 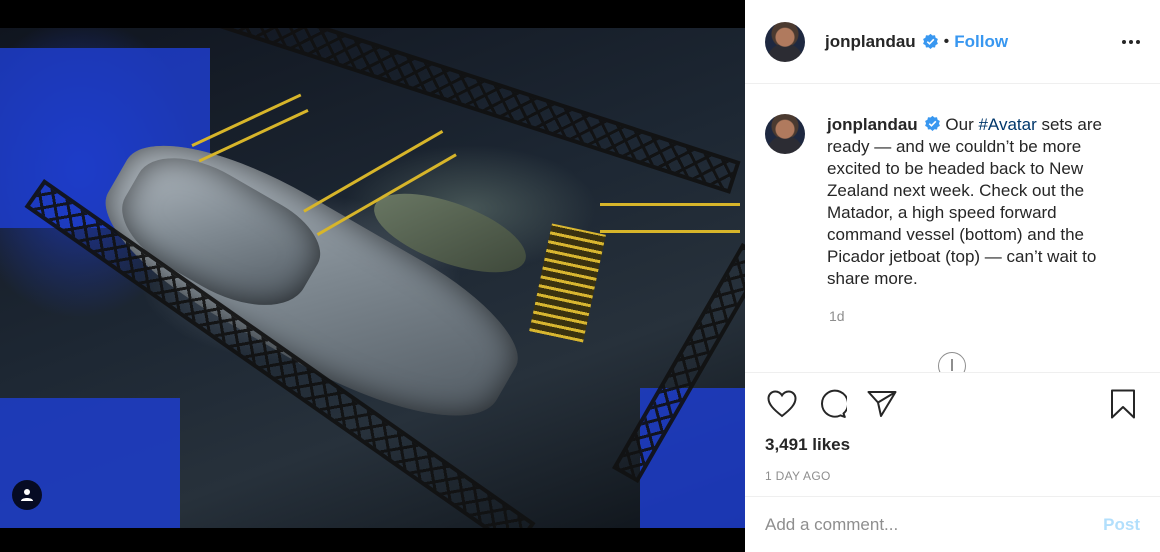 I want to click on follow-button: Follow, so click(x=981, y=42).